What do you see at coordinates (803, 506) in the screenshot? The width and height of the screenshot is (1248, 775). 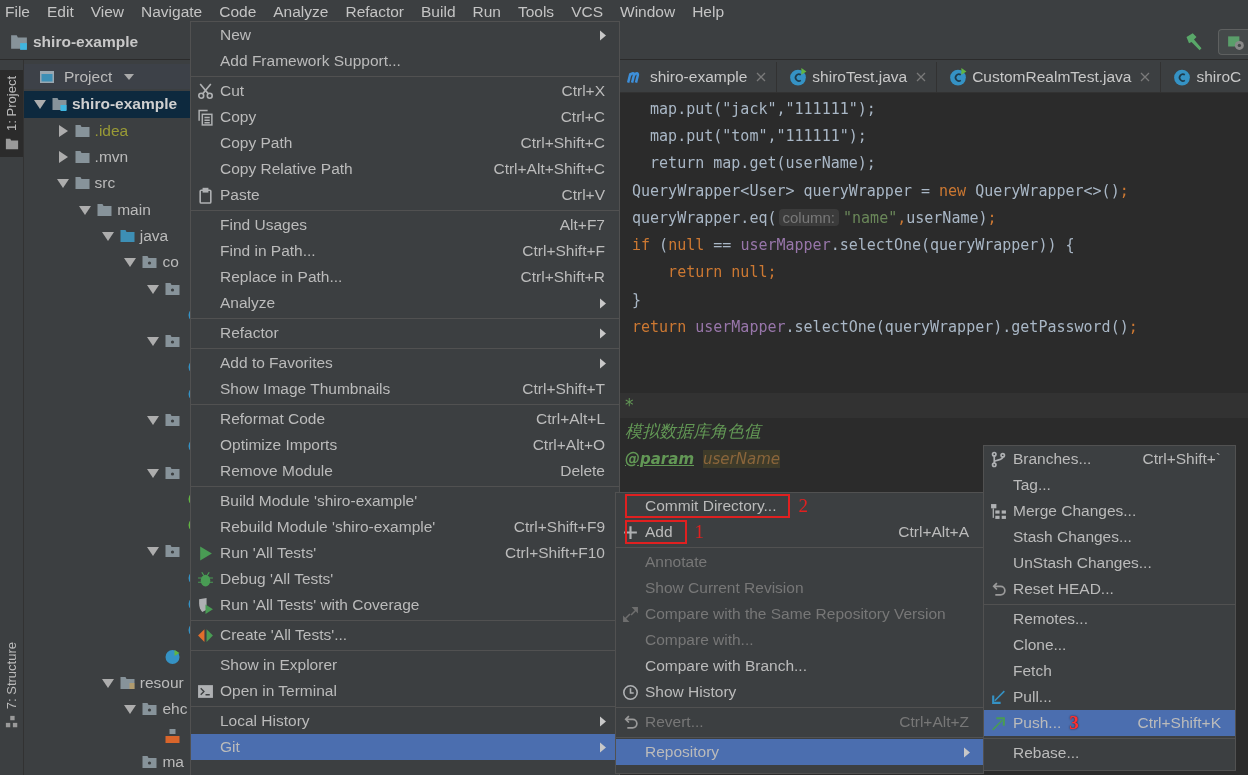 I see `annotation-number: 2` at bounding box center [803, 506].